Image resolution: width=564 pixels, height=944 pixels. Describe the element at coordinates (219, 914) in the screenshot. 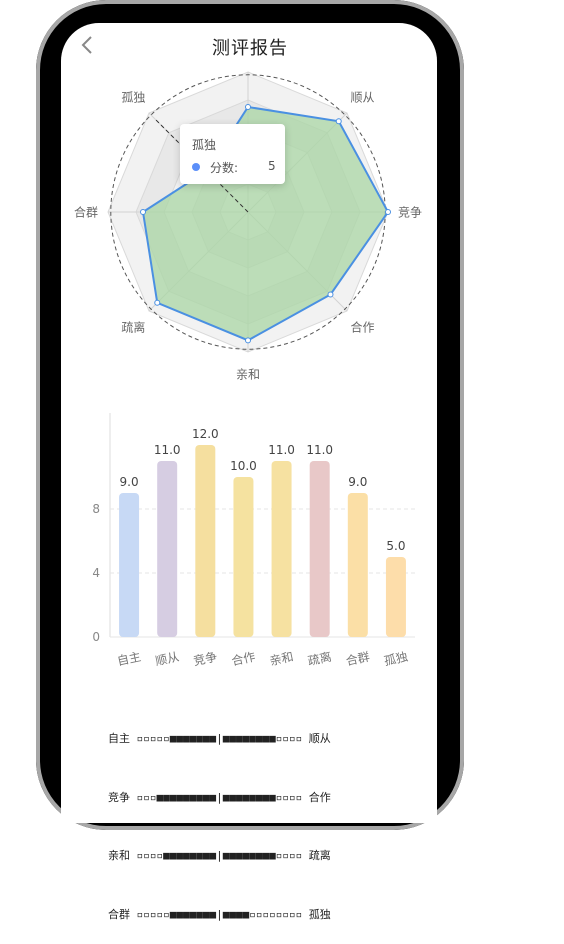

I see `legend-line: 合群 ▫▫▫▫▫■■■■■■■|■■■■▫▫▫▫▫▫▫▫ 孤独` at that location.